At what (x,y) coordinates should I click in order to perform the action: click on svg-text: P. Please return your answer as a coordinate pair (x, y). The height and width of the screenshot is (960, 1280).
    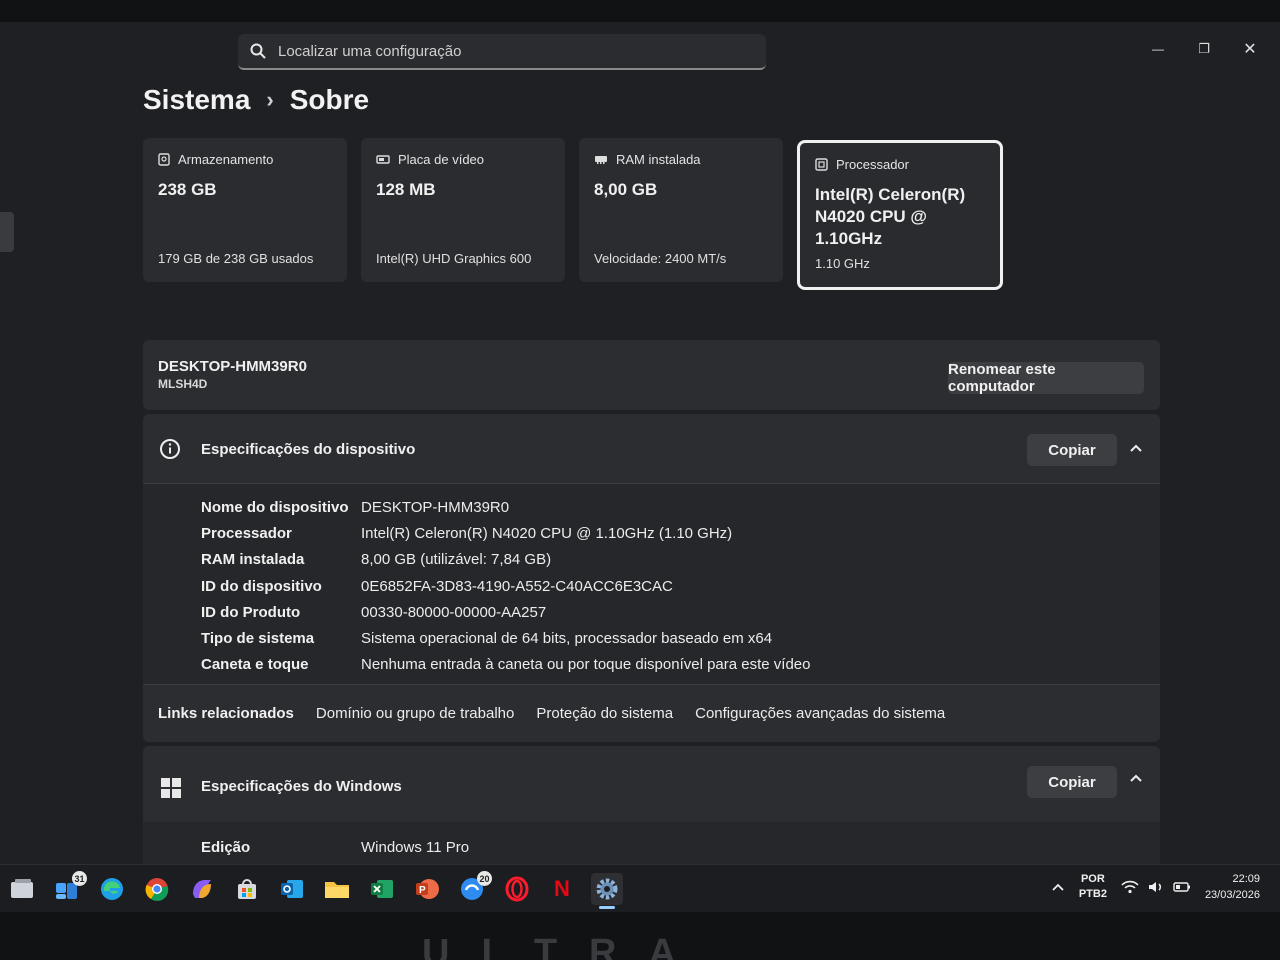
    Looking at the image, I should click on (422, 890).